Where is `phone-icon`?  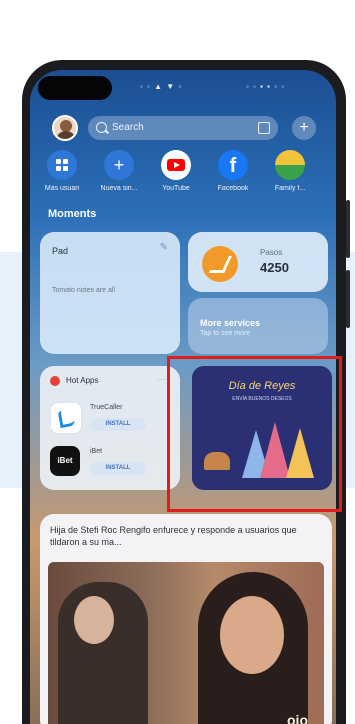
phone-icon is located at coordinates (66, 418).